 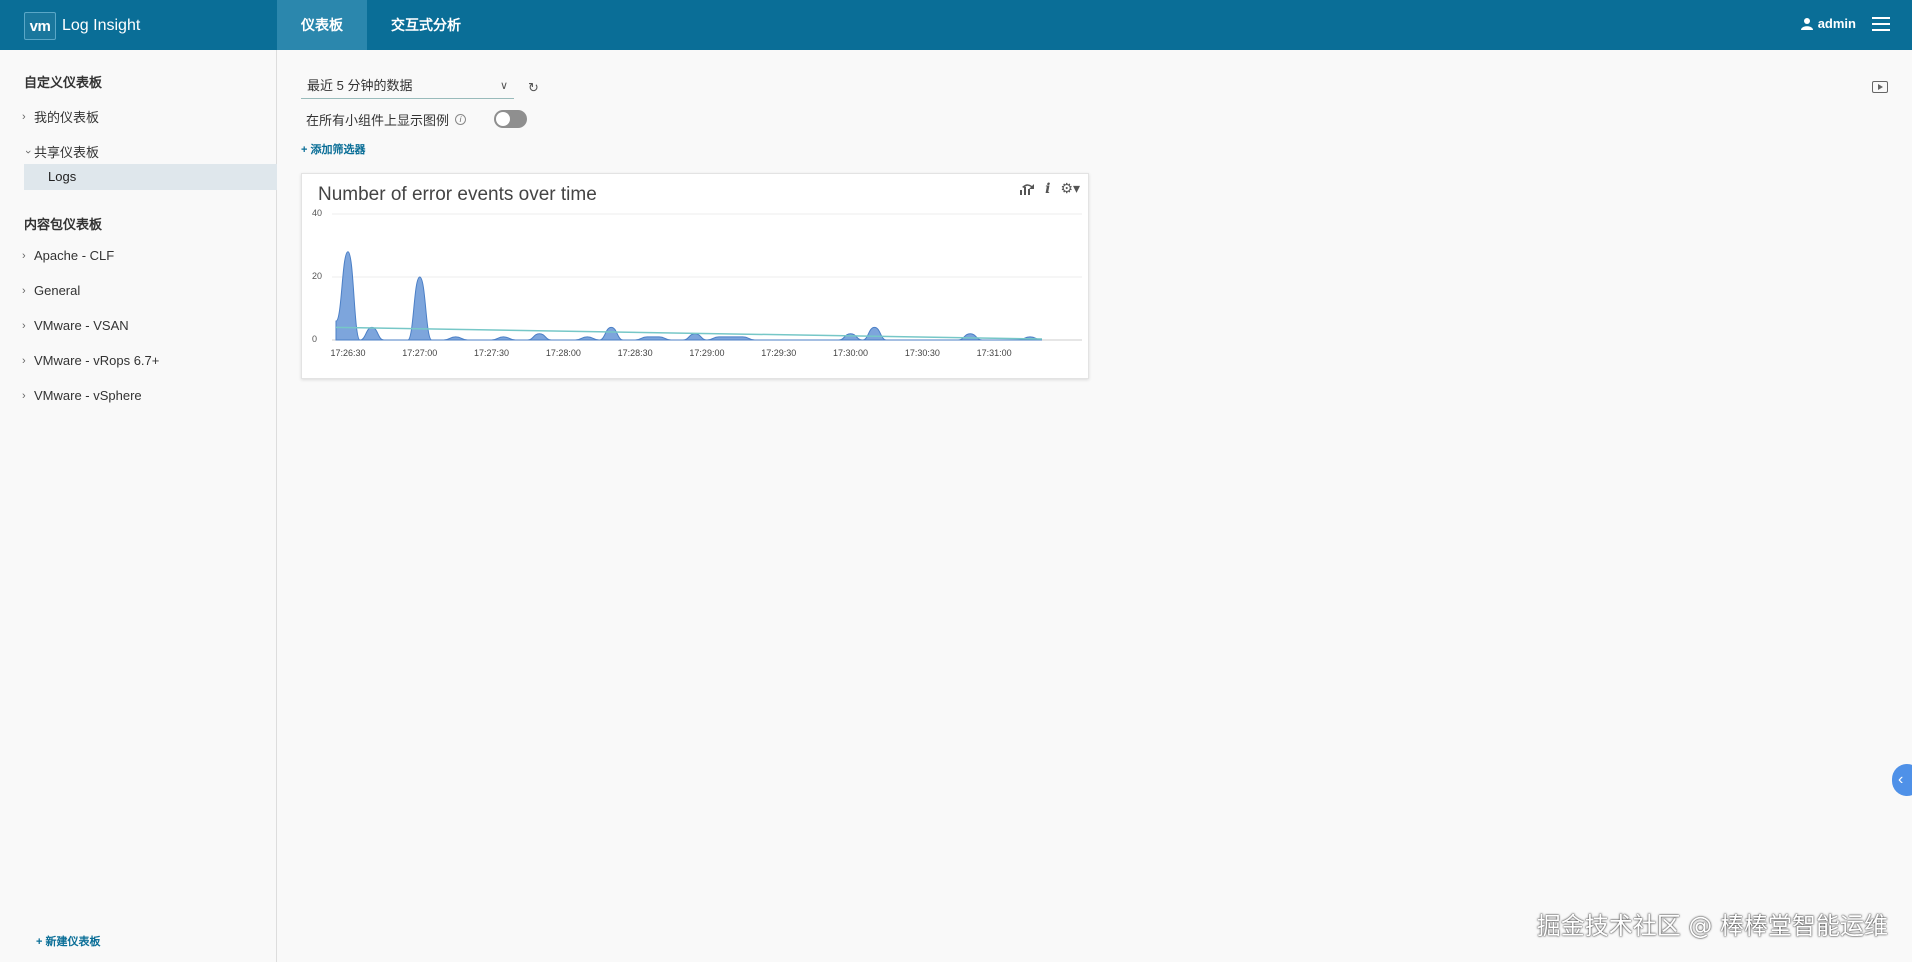 I want to click on app-name: Log Insight, so click(x=101, y=25).